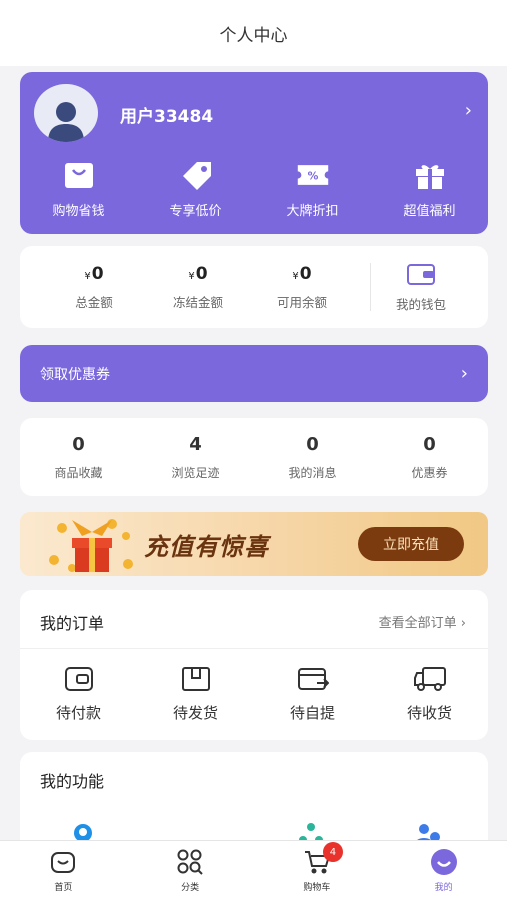  Describe the element at coordinates (420, 304) in the screenshot. I see `my-wallet-label: 我的钱包` at that location.